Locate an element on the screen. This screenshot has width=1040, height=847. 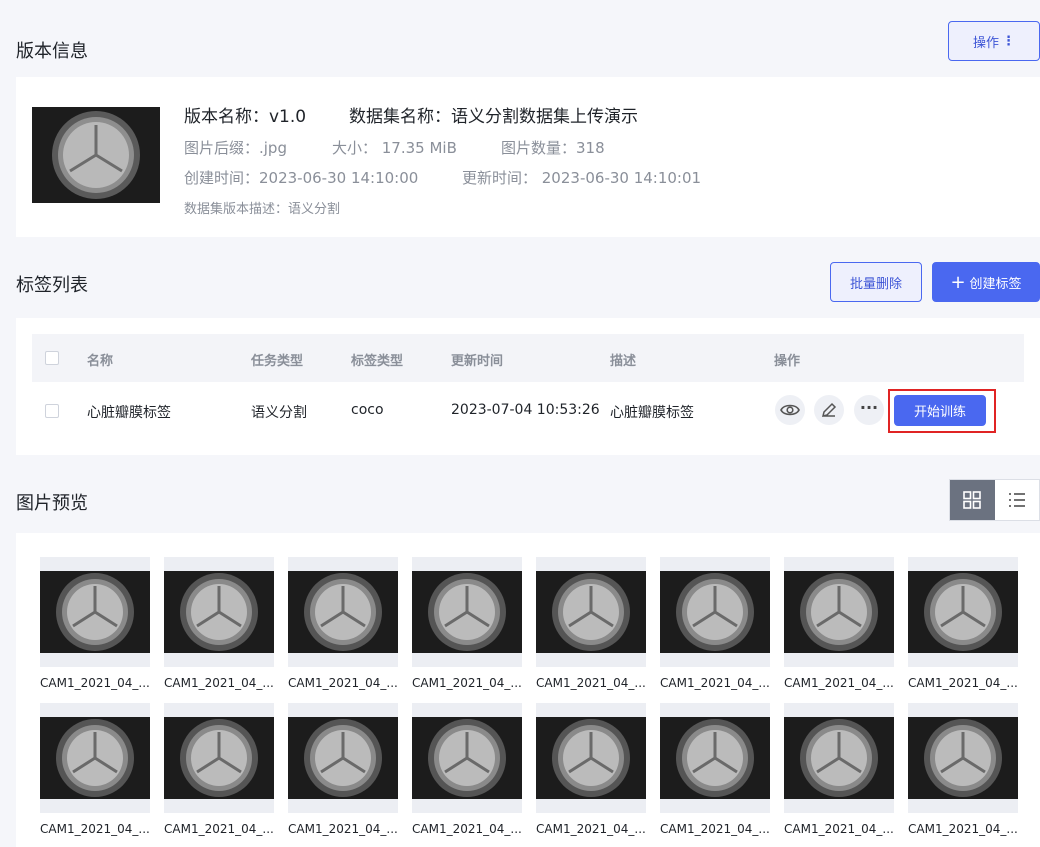
grid-icon is located at coordinates (972, 500).